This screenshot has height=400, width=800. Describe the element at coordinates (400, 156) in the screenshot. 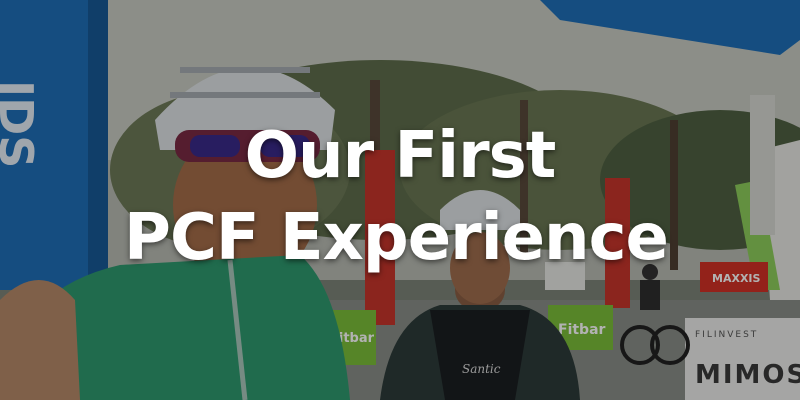

I see `title-line-1: Our First` at that location.